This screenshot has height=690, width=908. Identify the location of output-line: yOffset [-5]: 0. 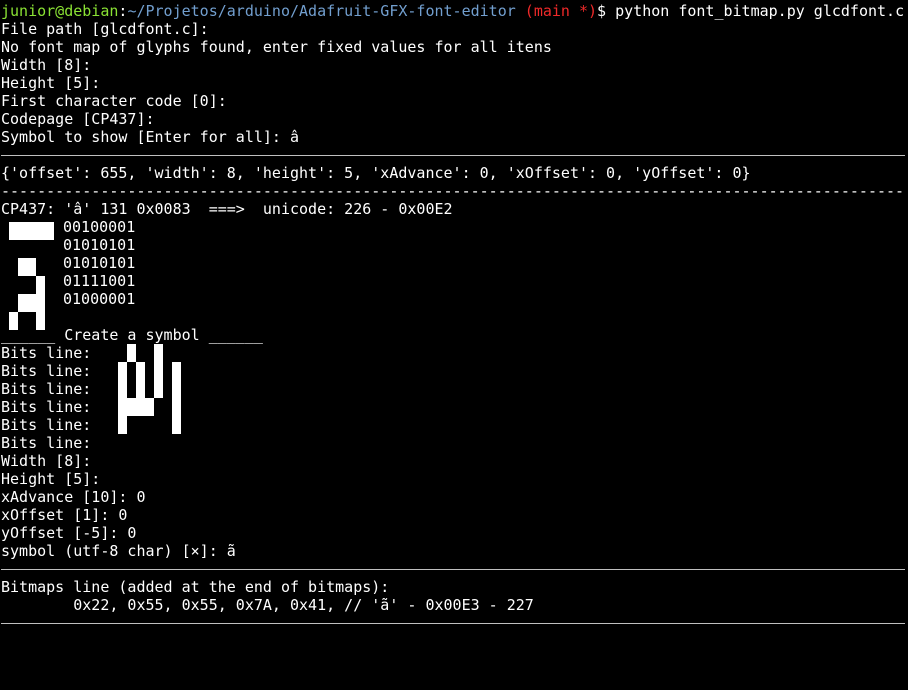
(69, 533).